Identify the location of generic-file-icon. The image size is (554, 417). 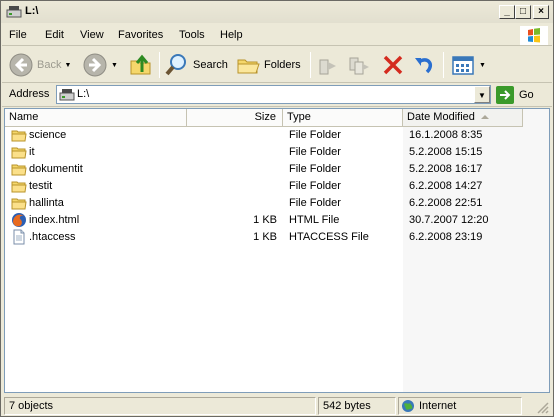
(19, 237).